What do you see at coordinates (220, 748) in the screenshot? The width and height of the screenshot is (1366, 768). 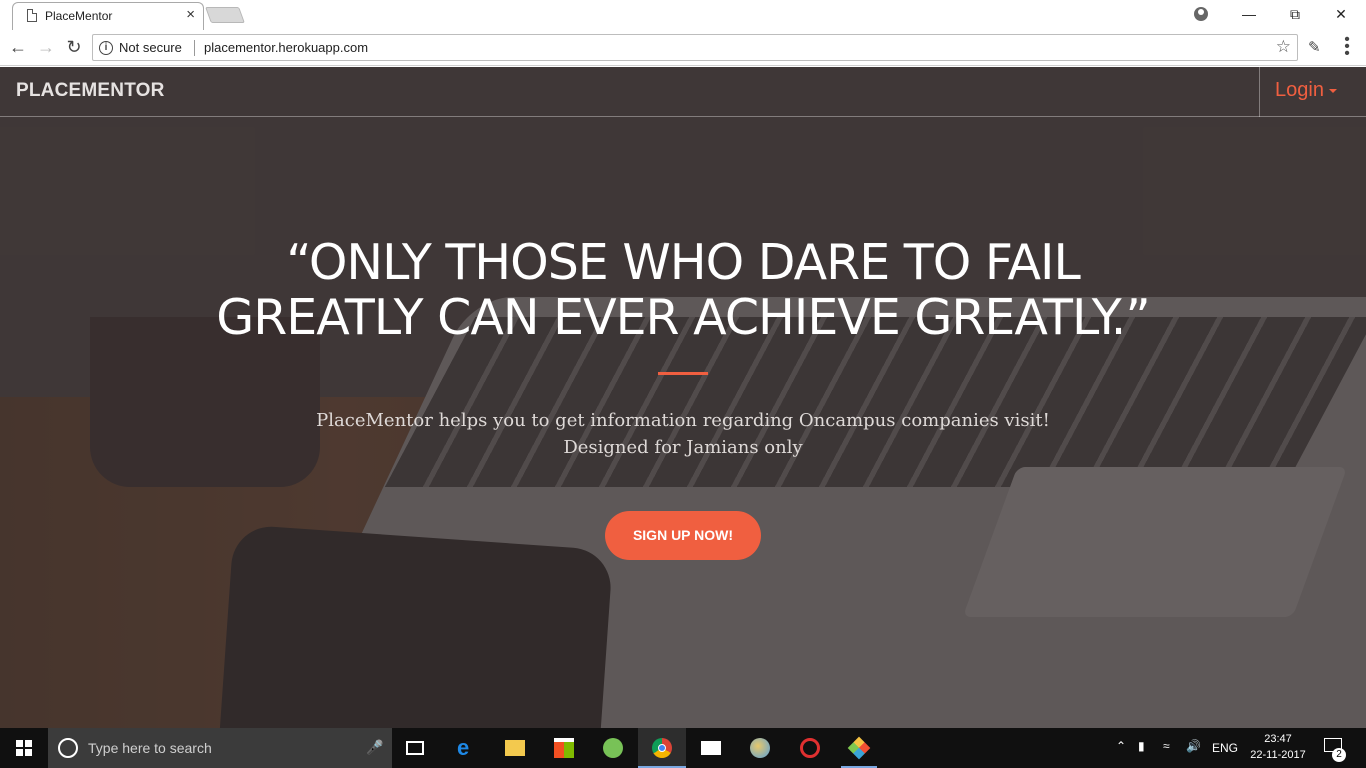 I see `taskbar-search-box: Type here to search 🎤` at bounding box center [220, 748].